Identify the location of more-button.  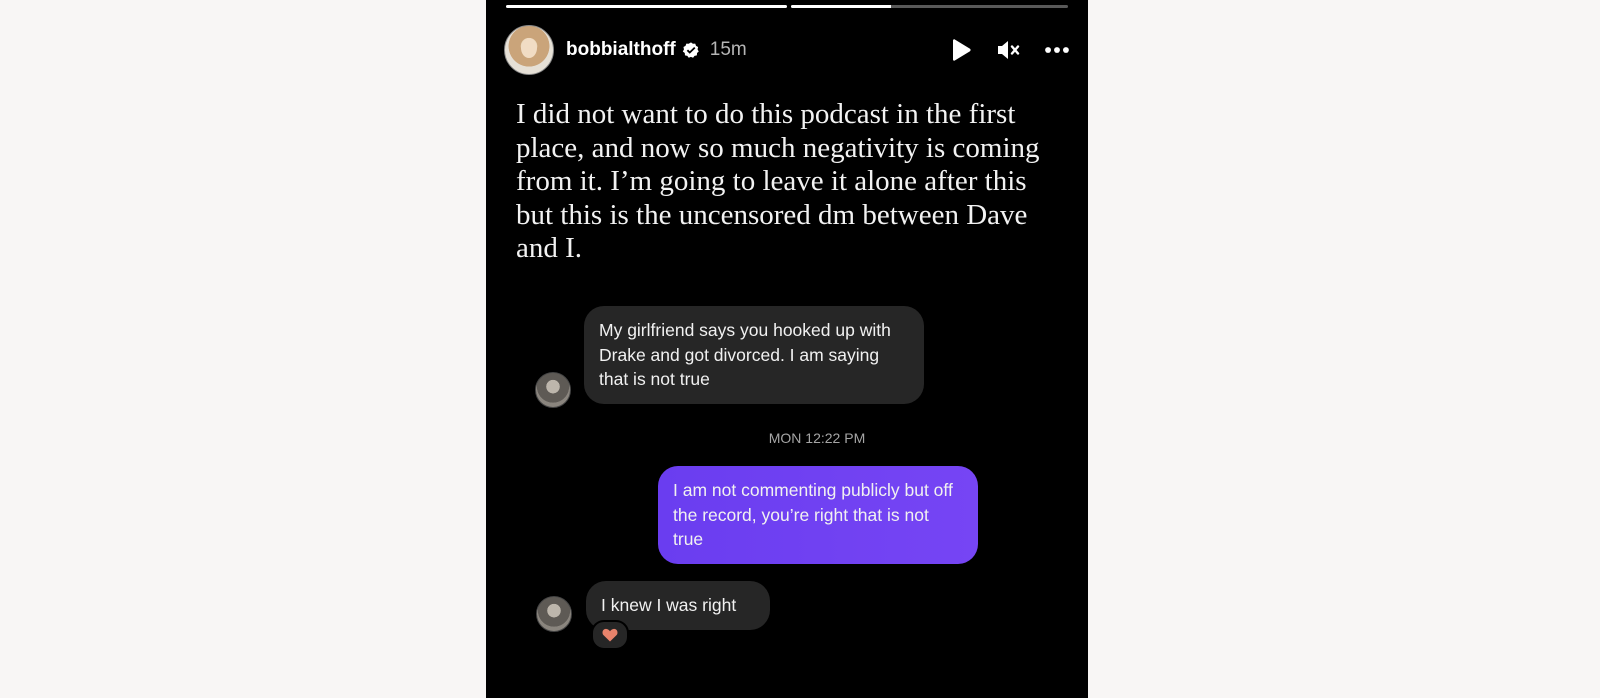
(1057, 50).